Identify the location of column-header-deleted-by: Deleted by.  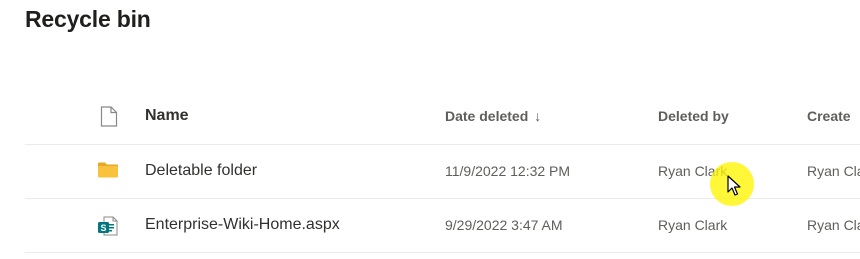
(693, 116).